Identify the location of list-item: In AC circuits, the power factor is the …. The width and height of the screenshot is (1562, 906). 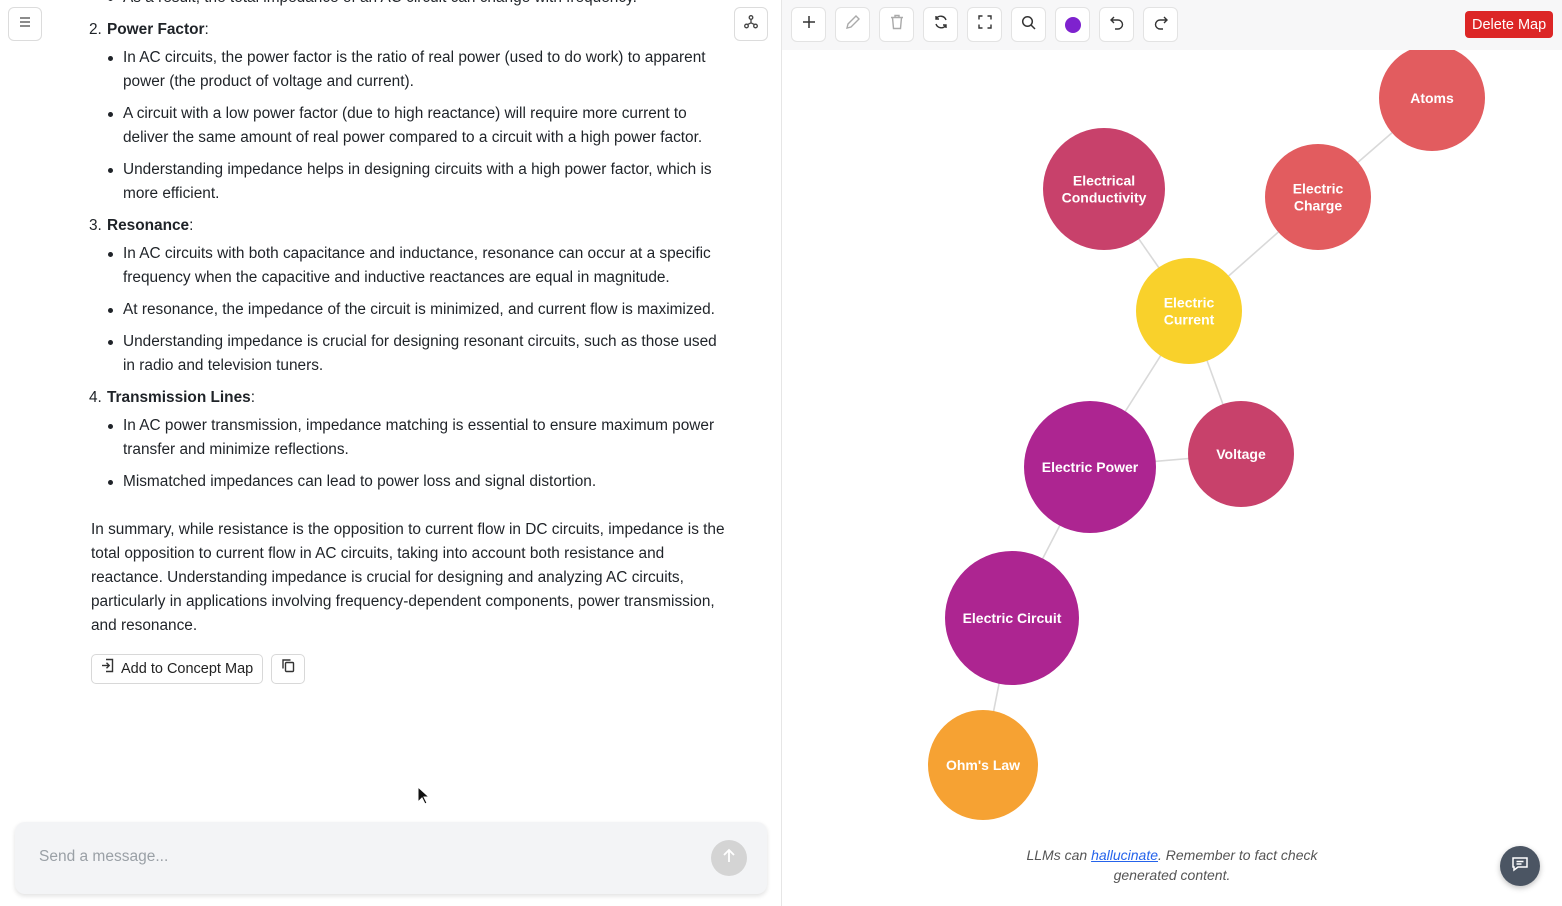
(419, 70).